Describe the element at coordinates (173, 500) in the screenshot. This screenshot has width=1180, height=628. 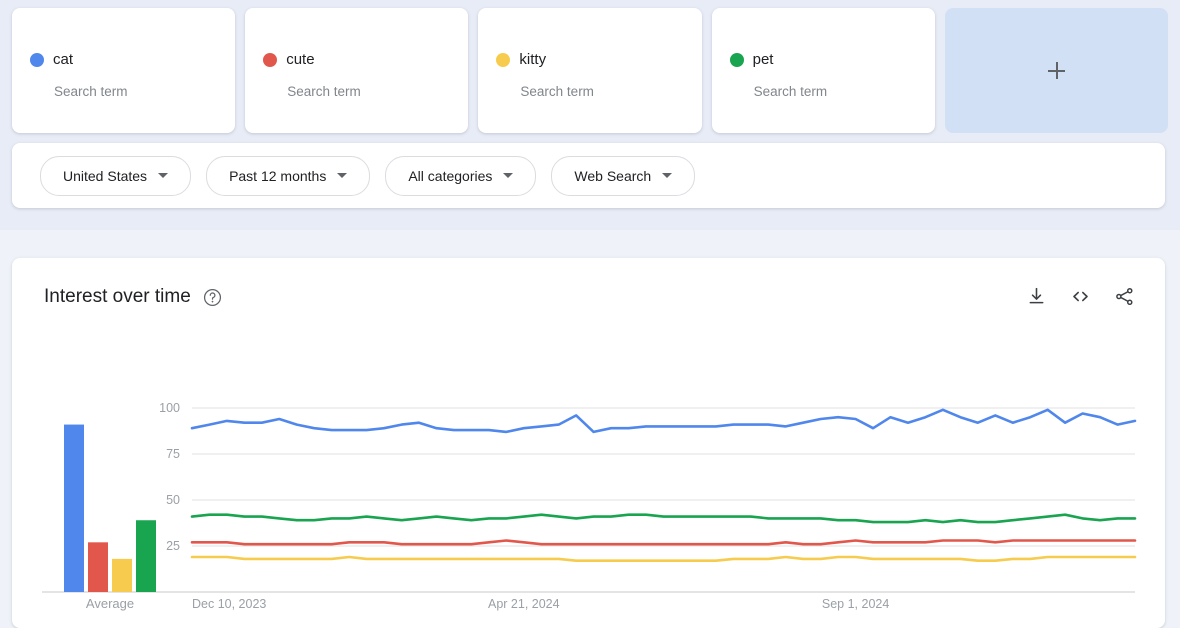
I see `svg-text: 50` at that location.